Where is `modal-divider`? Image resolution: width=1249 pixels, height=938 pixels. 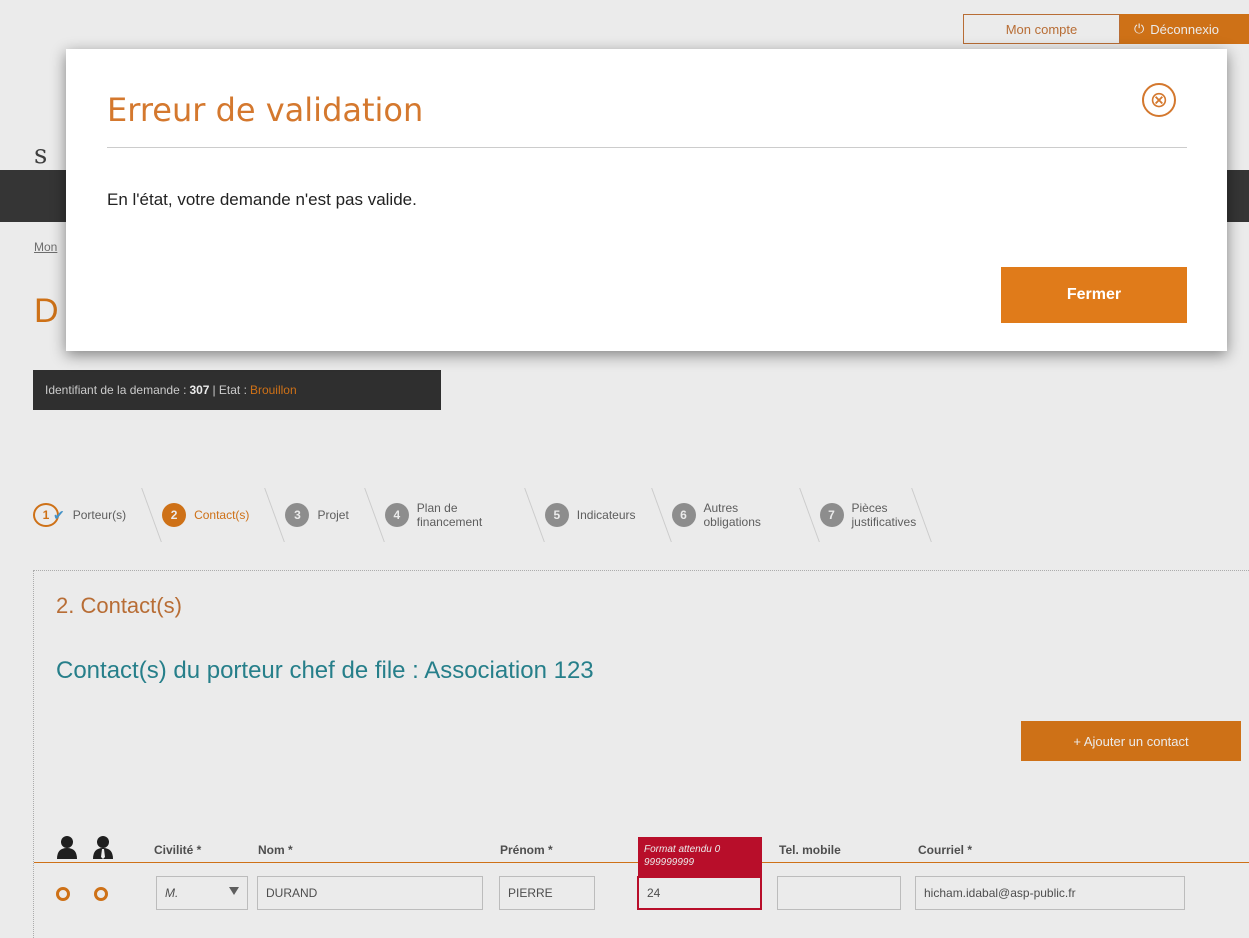 modal-divider is located at coordinates (647, 147).